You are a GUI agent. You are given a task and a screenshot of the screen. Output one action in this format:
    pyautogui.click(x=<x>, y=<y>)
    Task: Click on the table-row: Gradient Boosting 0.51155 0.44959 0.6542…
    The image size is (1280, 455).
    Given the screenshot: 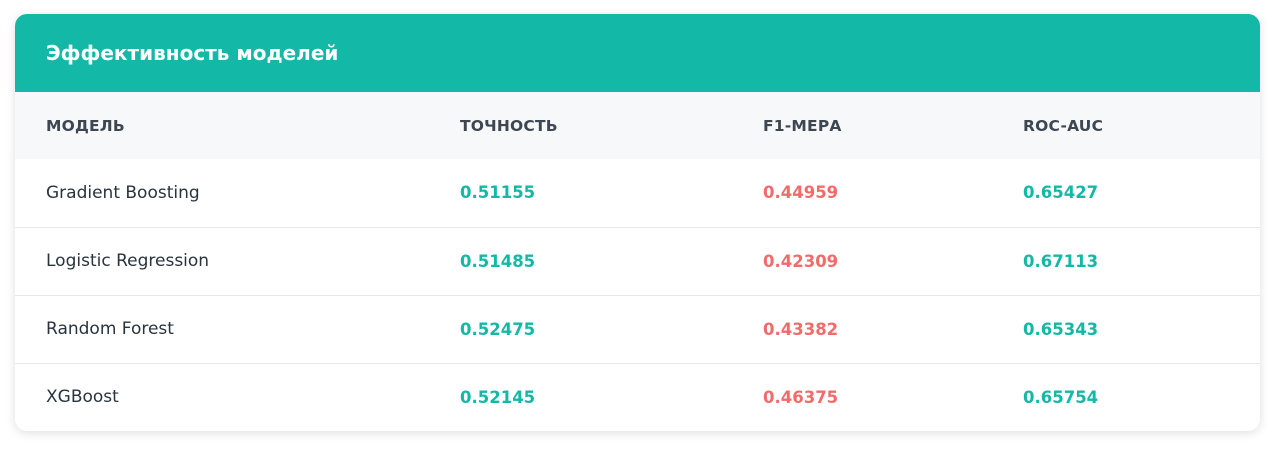 What is the action you would take?
    pyautogui.click(x=637, y=193)
    